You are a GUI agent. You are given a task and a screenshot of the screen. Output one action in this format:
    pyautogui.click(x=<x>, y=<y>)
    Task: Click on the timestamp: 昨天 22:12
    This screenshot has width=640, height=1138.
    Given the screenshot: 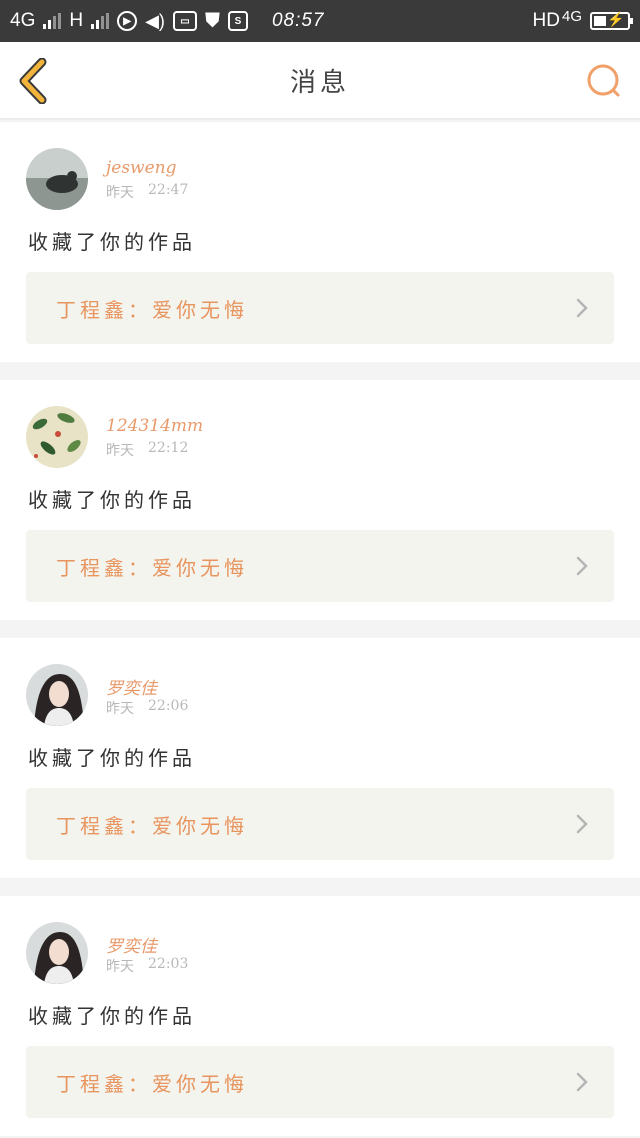 What is the action you would take?
    pyautogui.click(x=147, y=450)
    